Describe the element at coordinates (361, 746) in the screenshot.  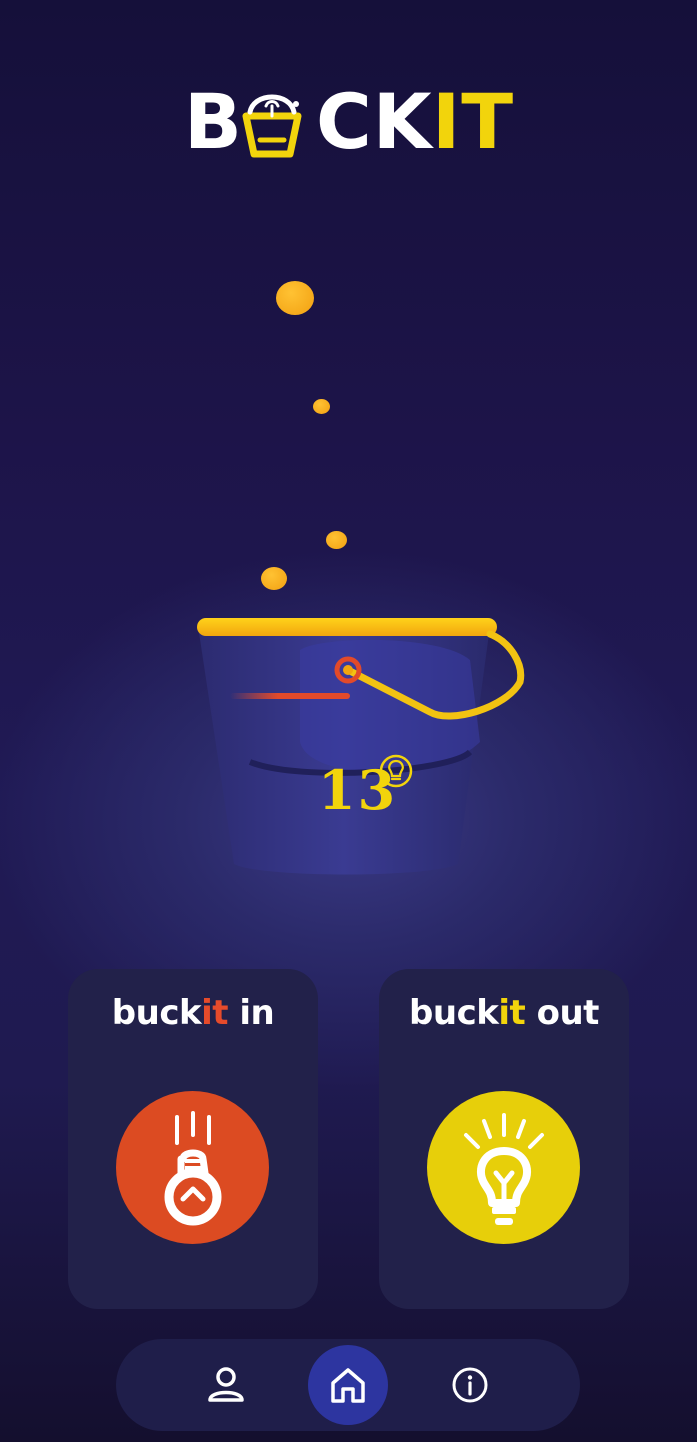
I see `bucket-illustration` at that location.